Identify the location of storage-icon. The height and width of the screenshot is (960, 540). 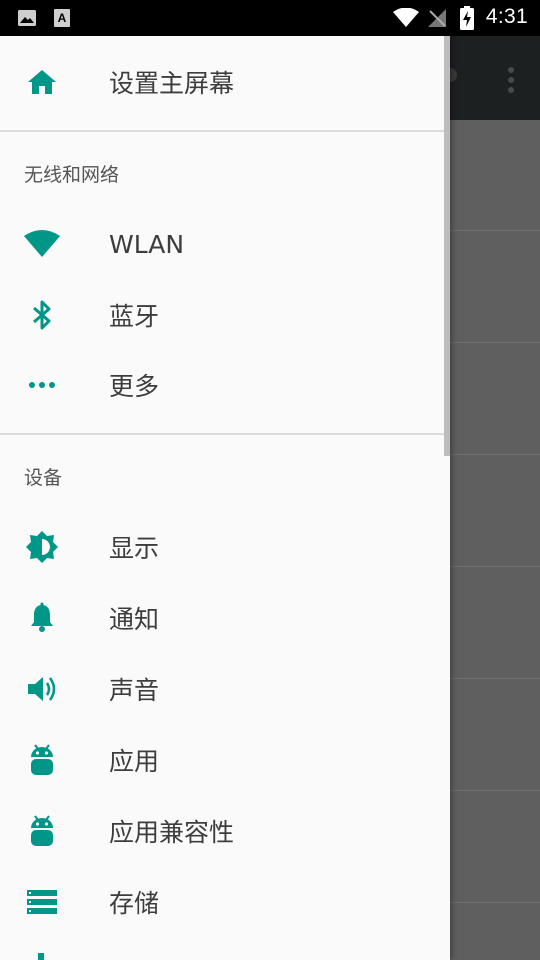
(42, 902).